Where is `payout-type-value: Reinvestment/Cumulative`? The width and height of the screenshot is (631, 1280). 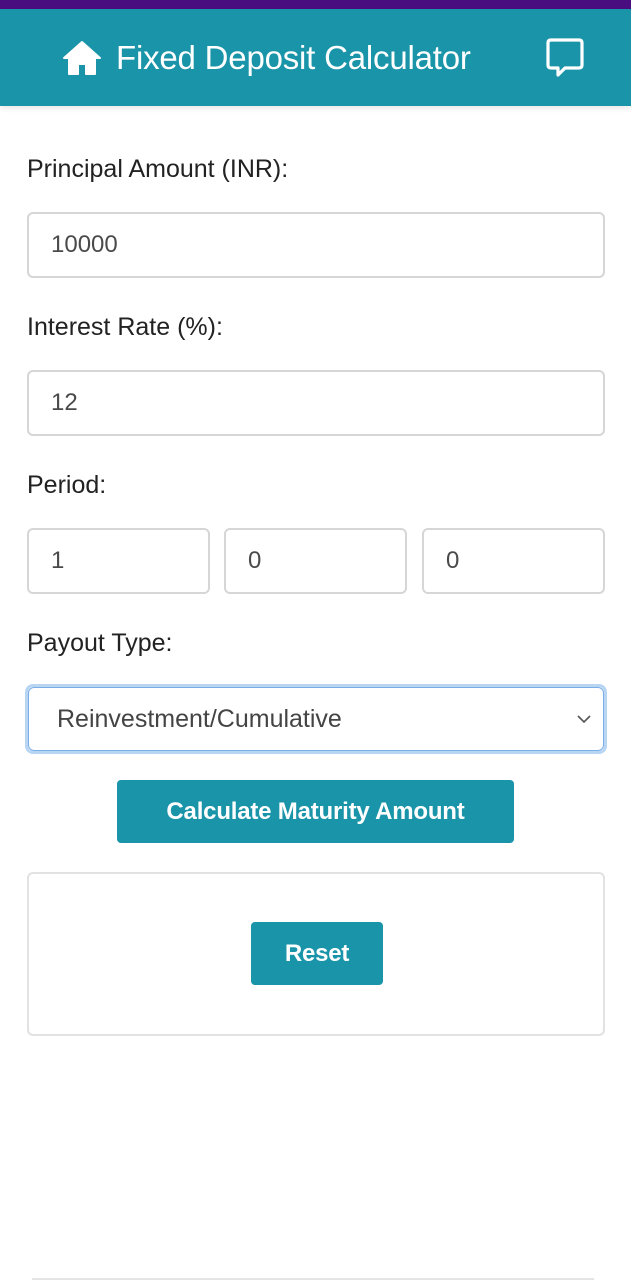 payout-type-value: Reinvestment/Cumulative is located at coordinates (199, 718).